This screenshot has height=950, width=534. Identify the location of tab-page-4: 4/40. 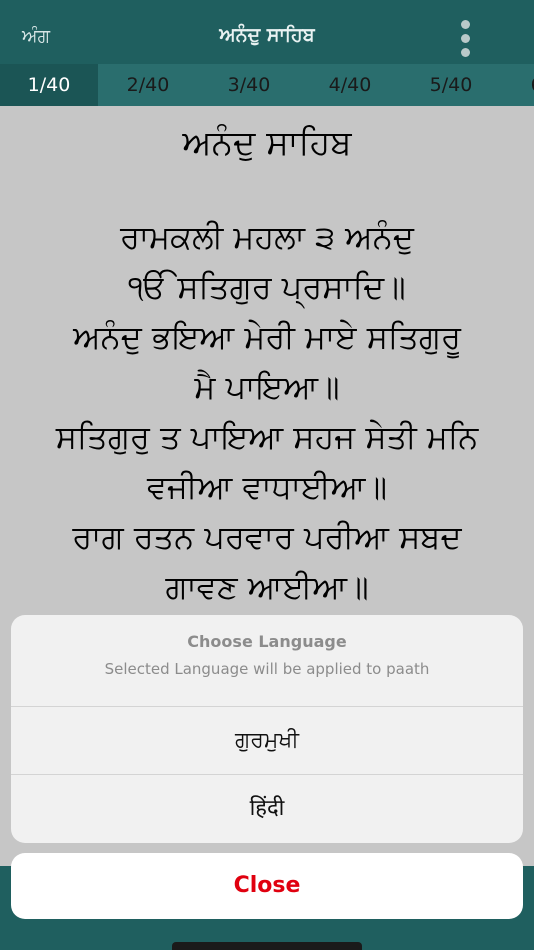
(350, 85).